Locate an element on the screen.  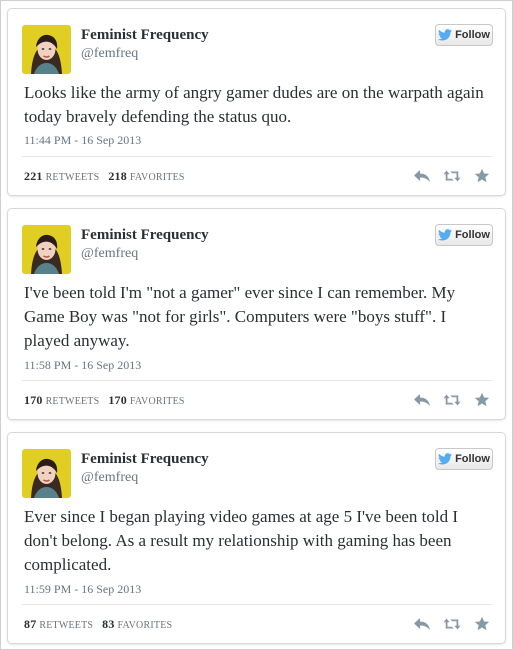
tweet-stats: 170 RETWEETS 170 FAVORITES is located at coordinates (107, 400).